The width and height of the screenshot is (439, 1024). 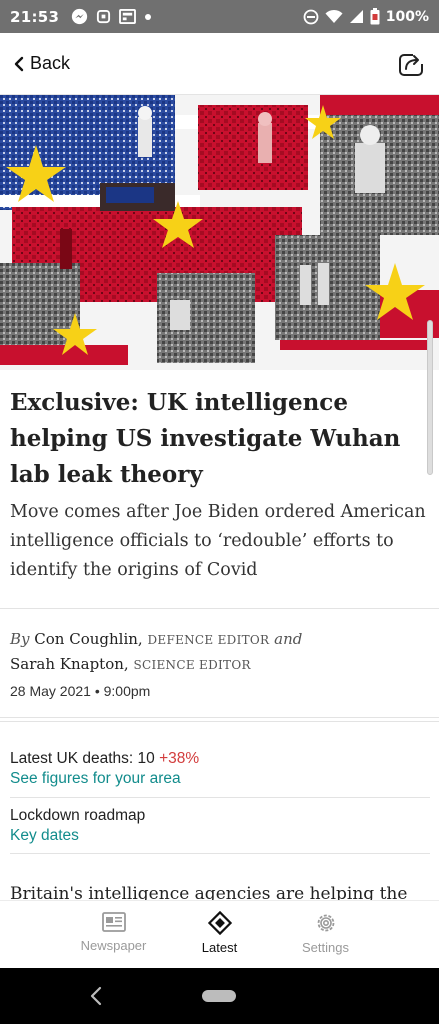 I want to click on author-role: DEFENCE EDITOR, so click(x=208, y=640).